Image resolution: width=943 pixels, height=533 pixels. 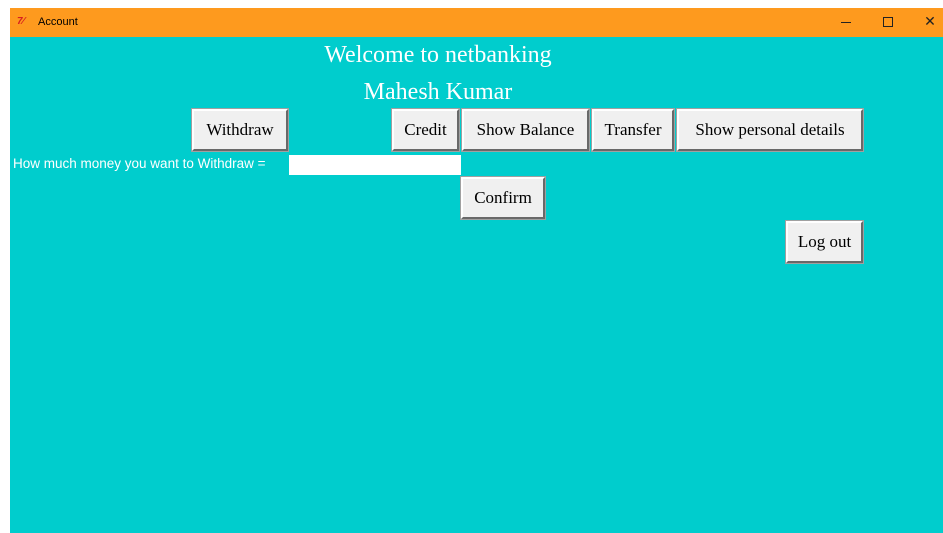 What do you see at coordinates (770, 130) in the screenshot?
I see `show-personal-details-button: Show personal details` at bounding box center [770, 130].